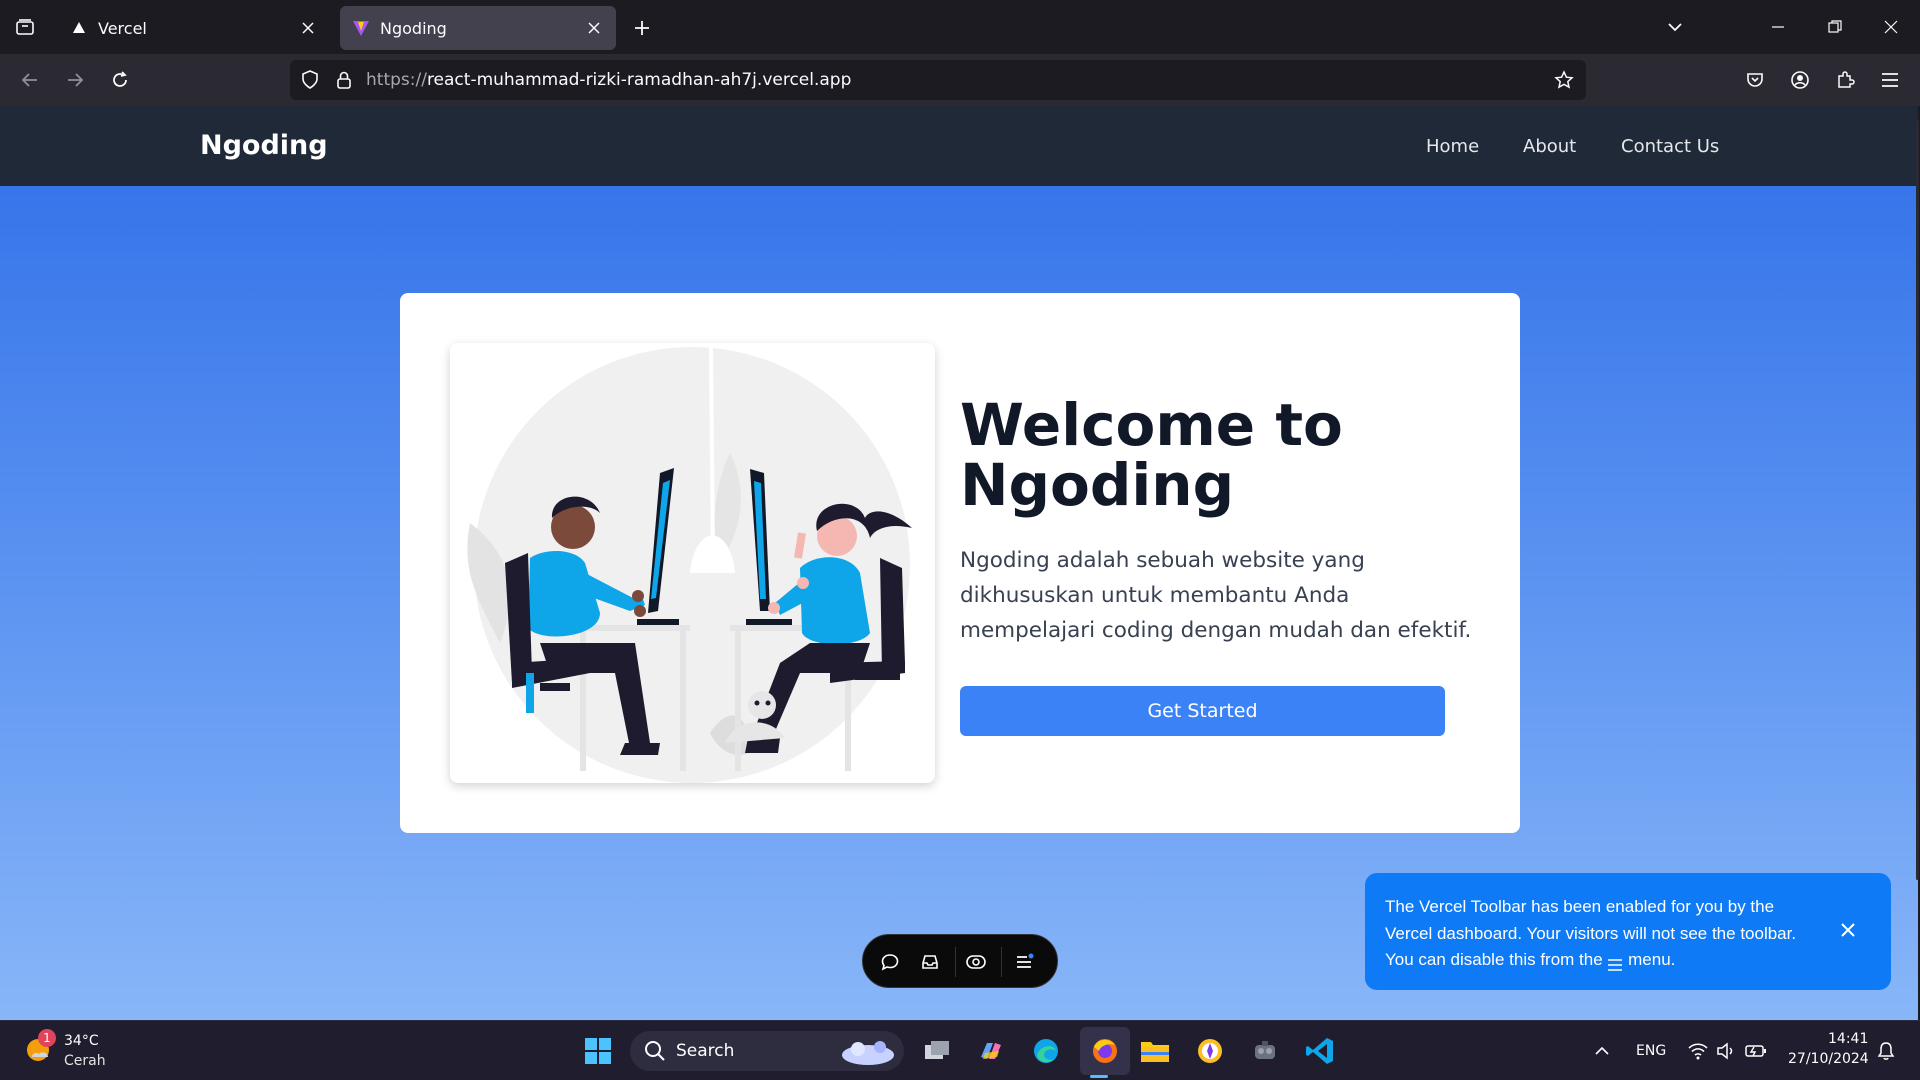 This screenshot has height=1080, width=1920. Describe the element at coordinates (655, 1053) in the screenshot. I see `search-icon` at that location.